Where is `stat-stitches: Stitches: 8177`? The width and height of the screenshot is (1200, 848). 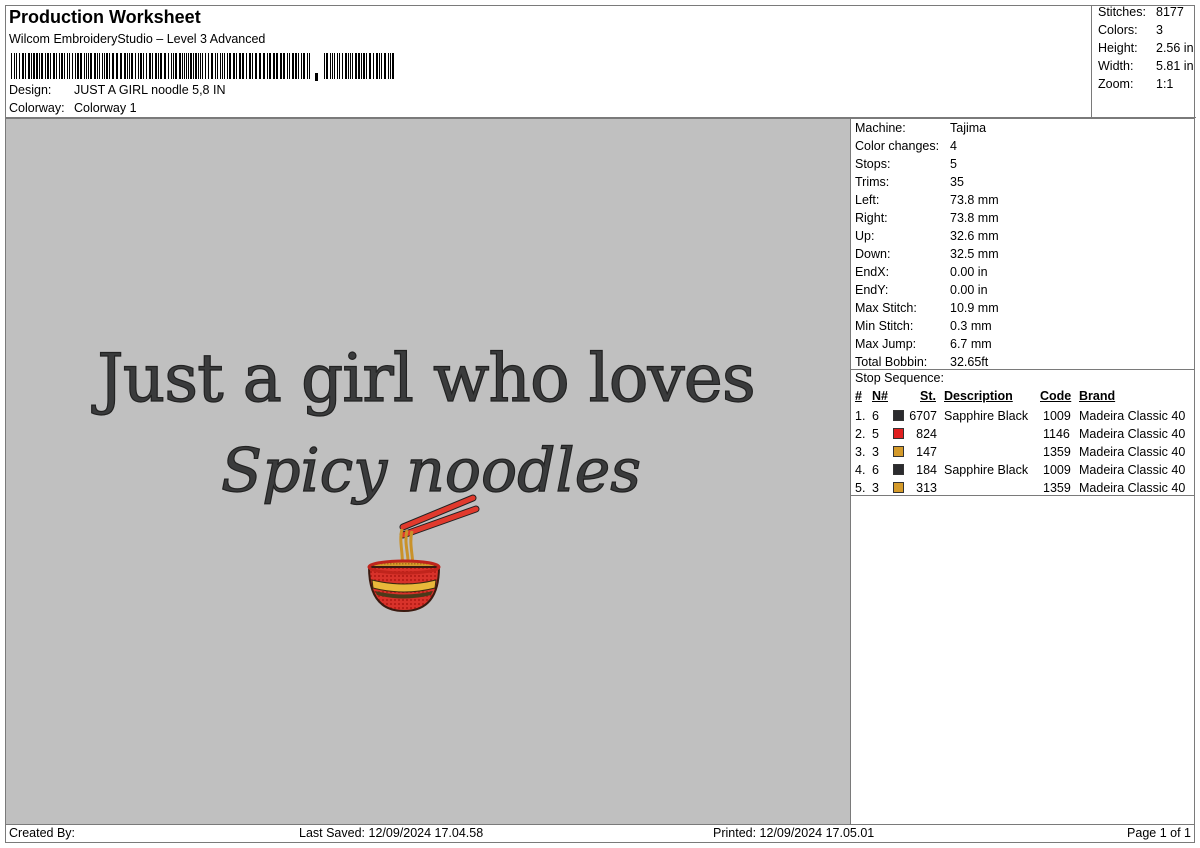
stat-stitches: Stitches: 8177 is located at coordinates (1141, 14).